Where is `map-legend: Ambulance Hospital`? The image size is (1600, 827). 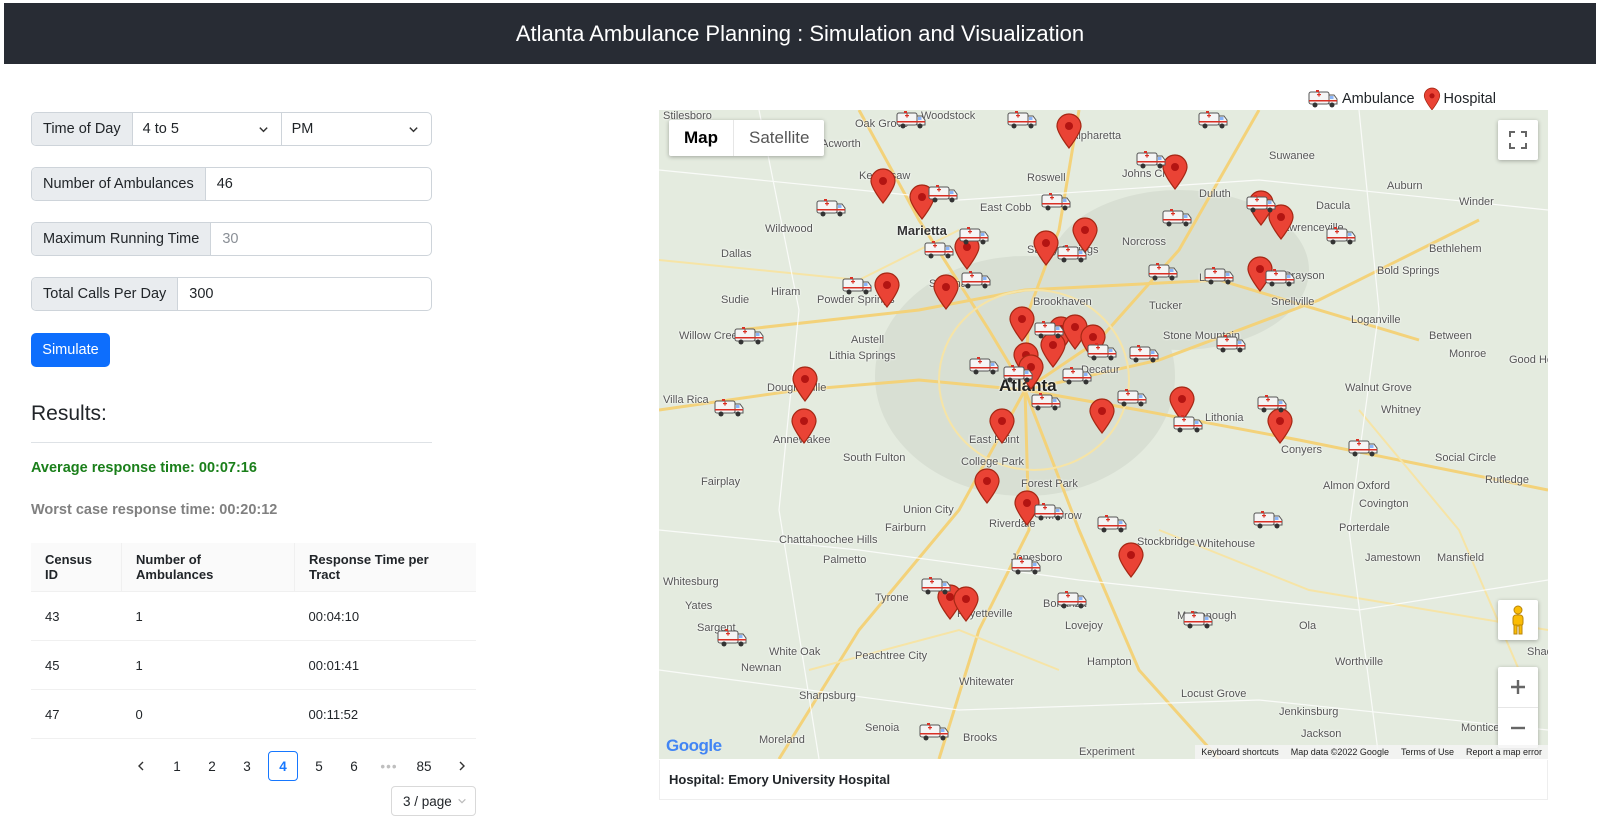 map-legend: Ambulance Hospital is located at coordinates (1402, 99).